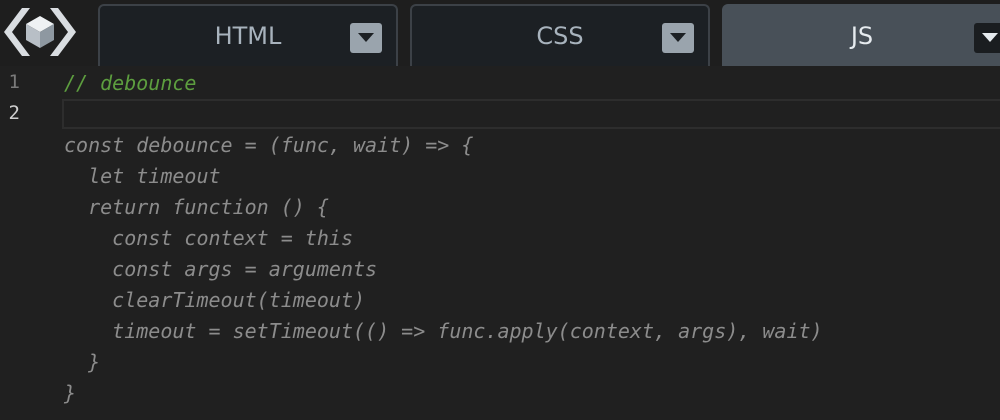 The height and width of the screenshot is (420, 1000). Describe the element at coordinates (208, 238) in the screenshot. I see `code-line: const context = this` at that location.